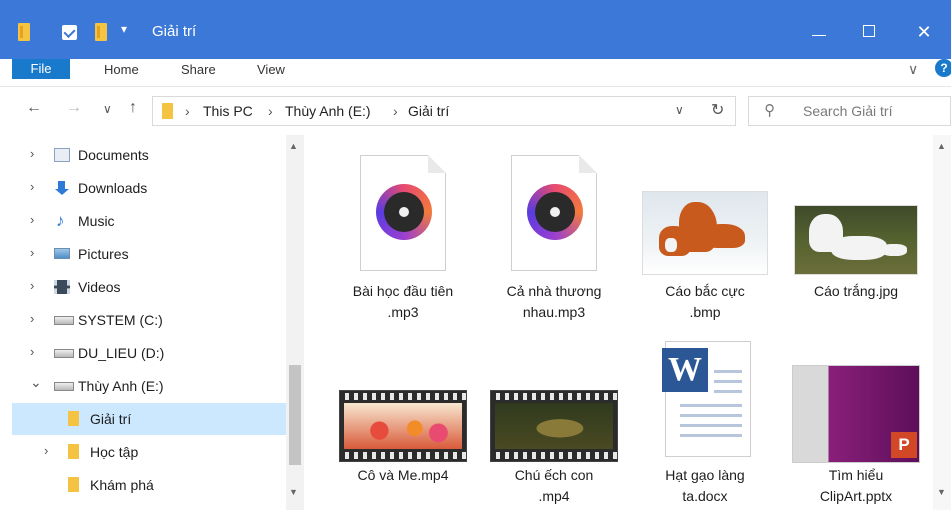 Image resolution: width=951 pixels, height=510 pixels. Describe the element at coordinates (121, 353) in the screenshot. I see `nav-item-label: DU_LIEU (D:)` at that location.